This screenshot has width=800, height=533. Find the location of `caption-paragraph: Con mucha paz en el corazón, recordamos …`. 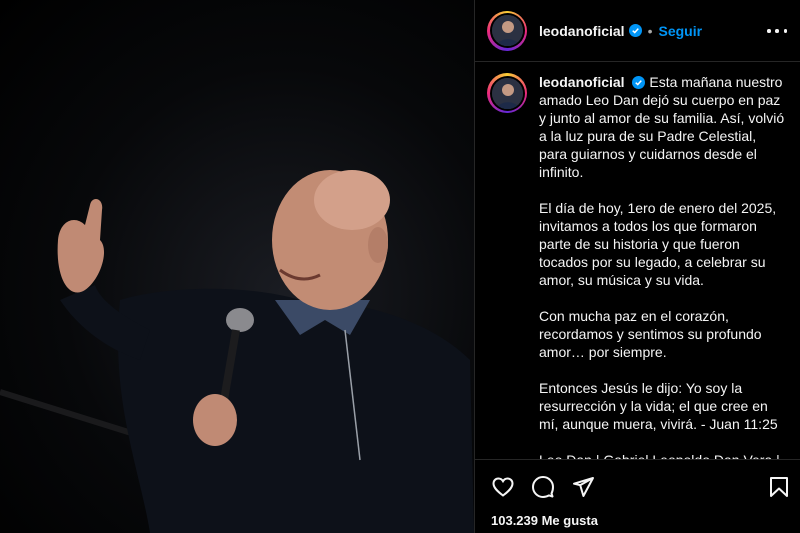

caption-paragraph: Con mucha paz en el corazón, recordamos … is located at coordinates (650, 334).